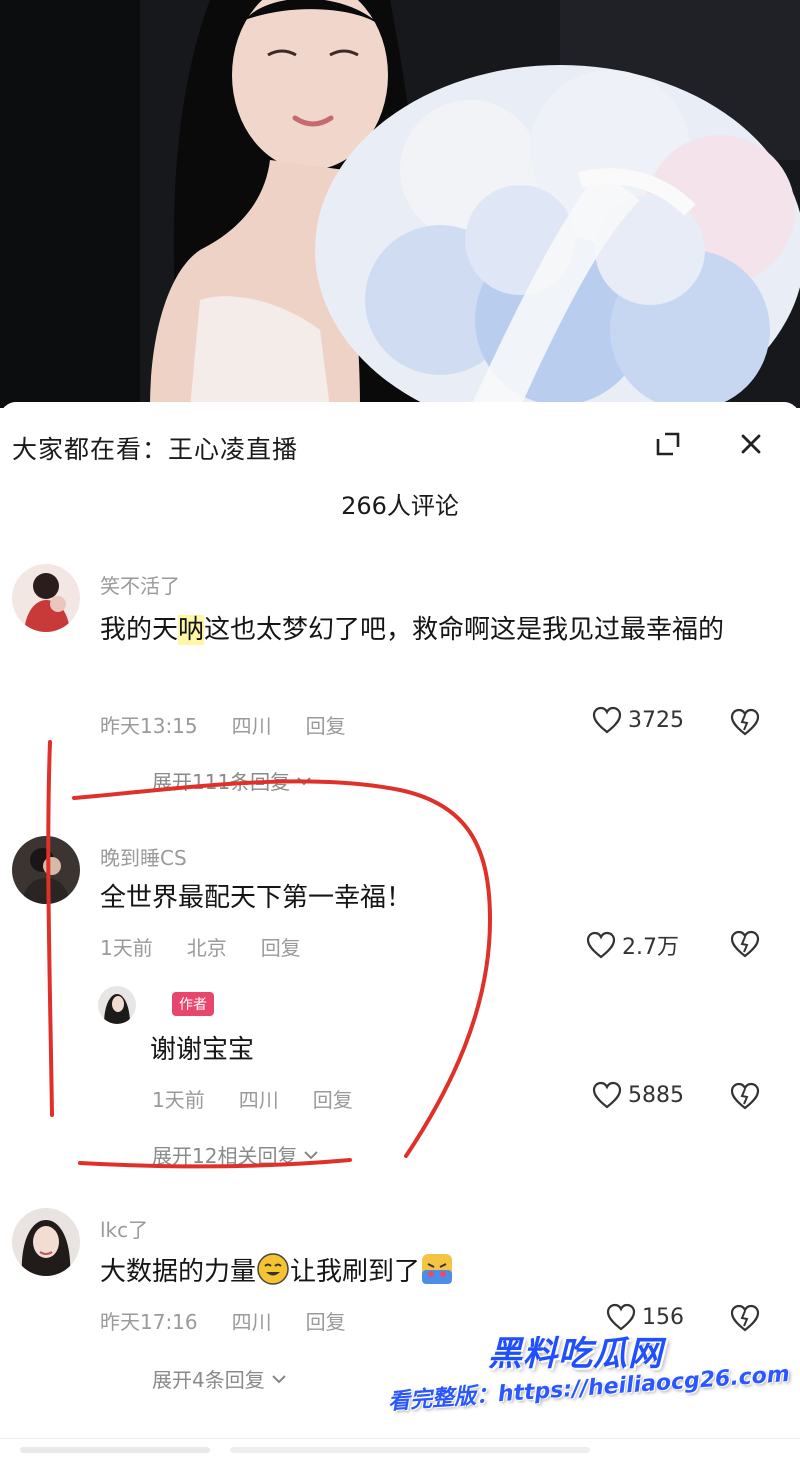  I want to click on sheet-title: 大家都在看：王心凌直播, so click(155, 449).